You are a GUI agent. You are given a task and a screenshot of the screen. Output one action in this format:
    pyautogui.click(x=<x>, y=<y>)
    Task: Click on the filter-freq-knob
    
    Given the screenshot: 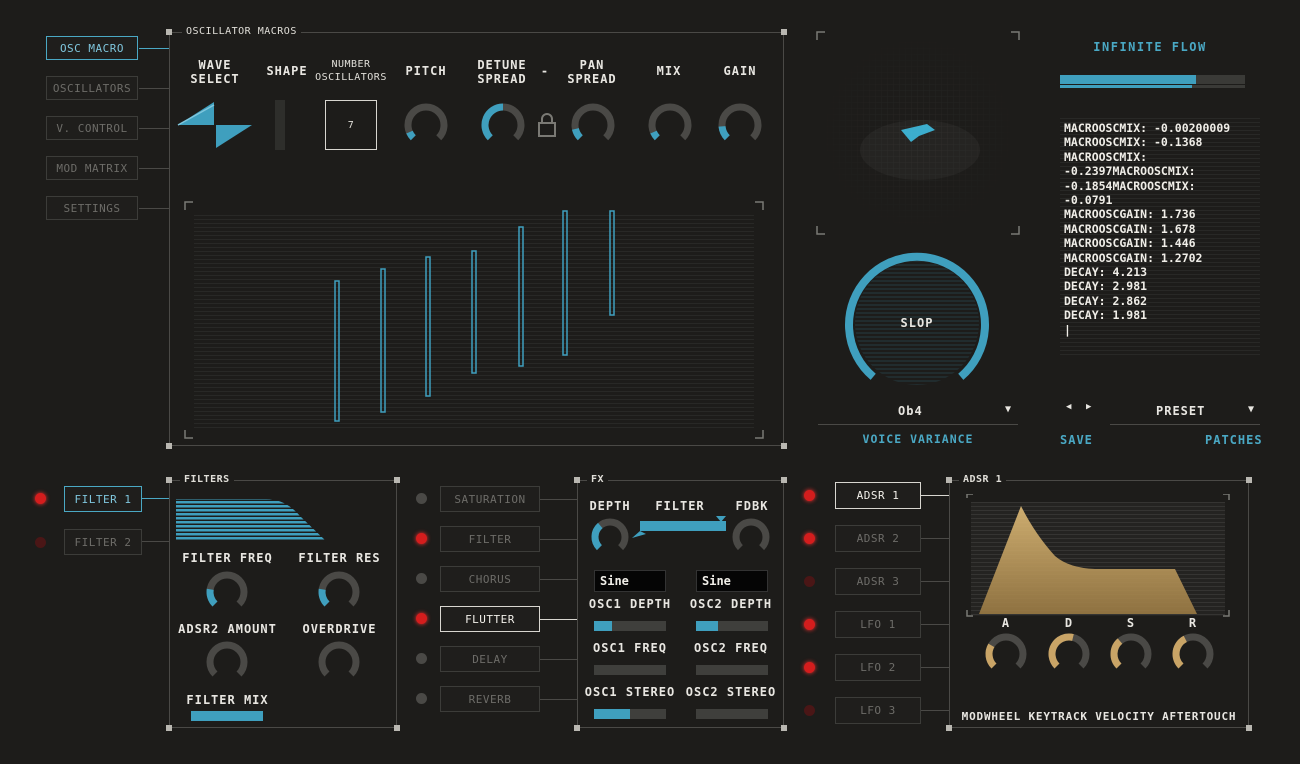 What is the action you would take?
    pyautogui.click(x=227, y=592)
    